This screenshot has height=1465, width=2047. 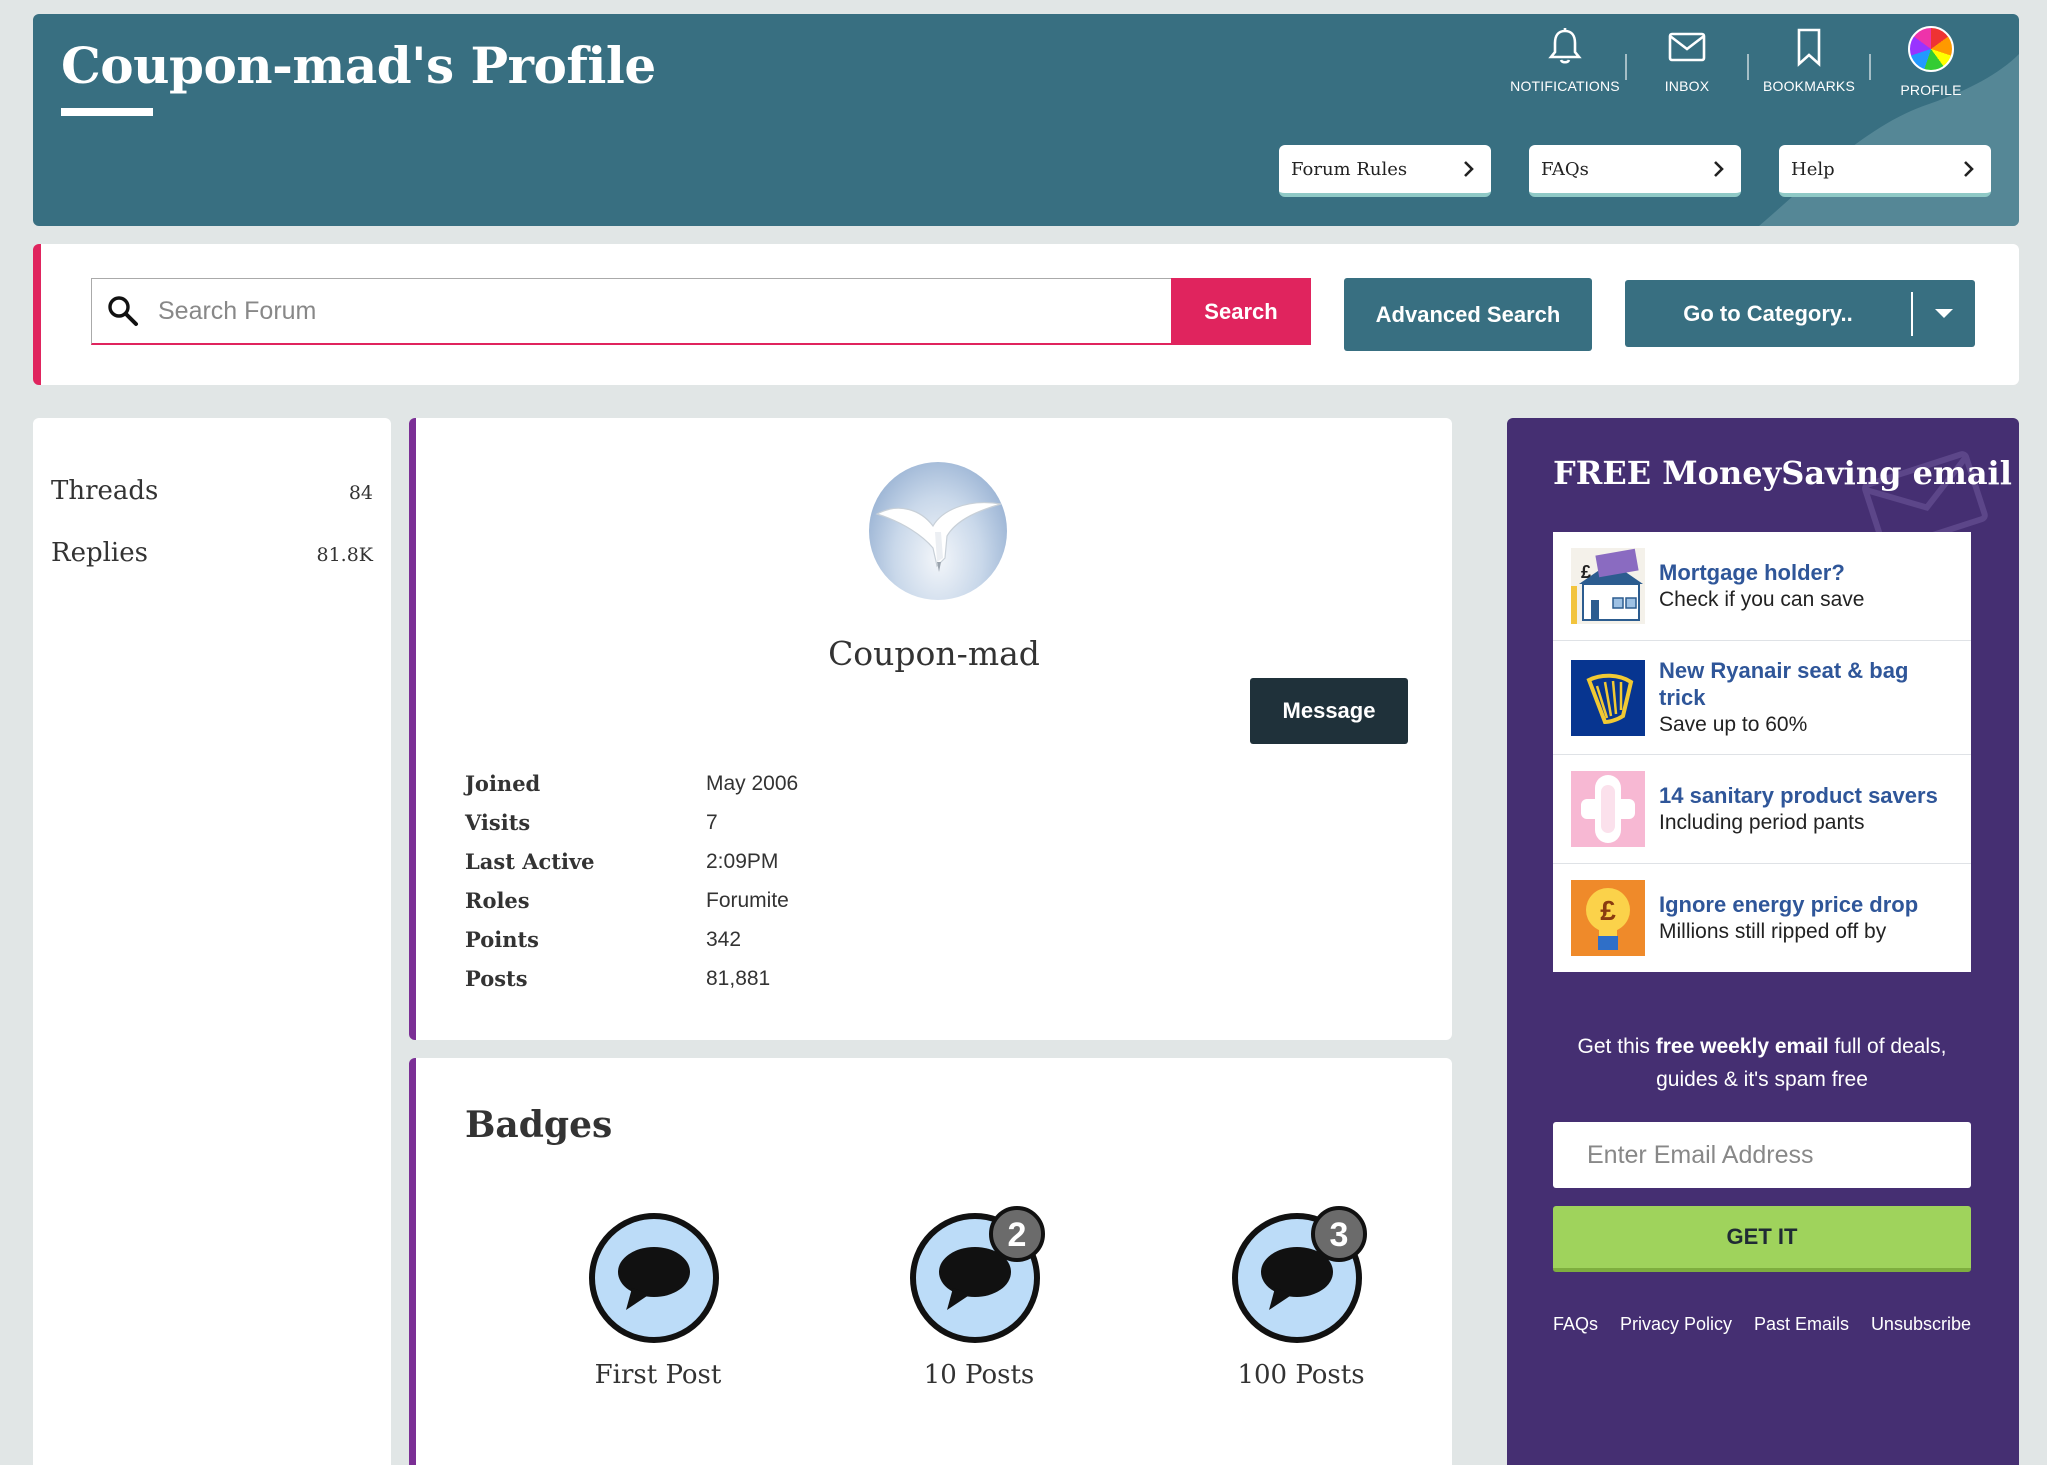 I want to click on stat-replies: Replies 81.8K, so click(x=212, y=553).